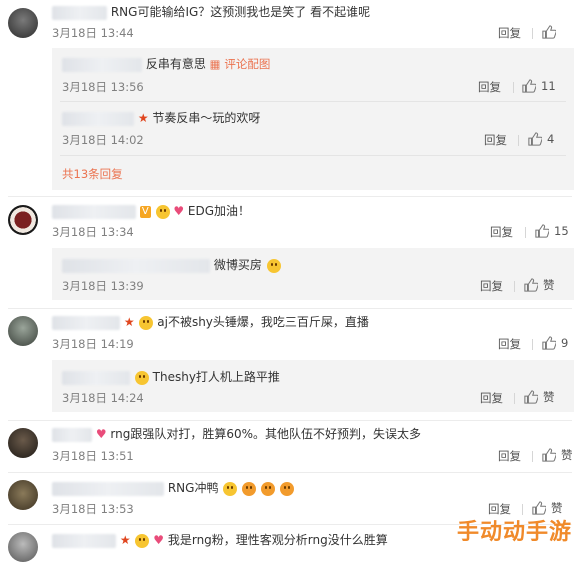  Describe the element at coordinates (145, 211) in the screenshot. I see `vip-badge-icon: V` at that location.